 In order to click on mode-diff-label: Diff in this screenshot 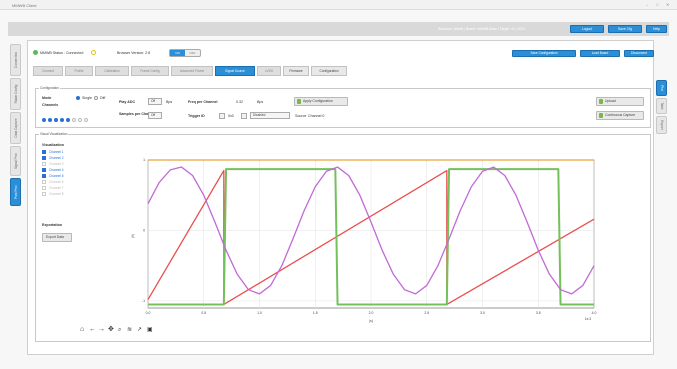, I will do `click(103, 98)`.